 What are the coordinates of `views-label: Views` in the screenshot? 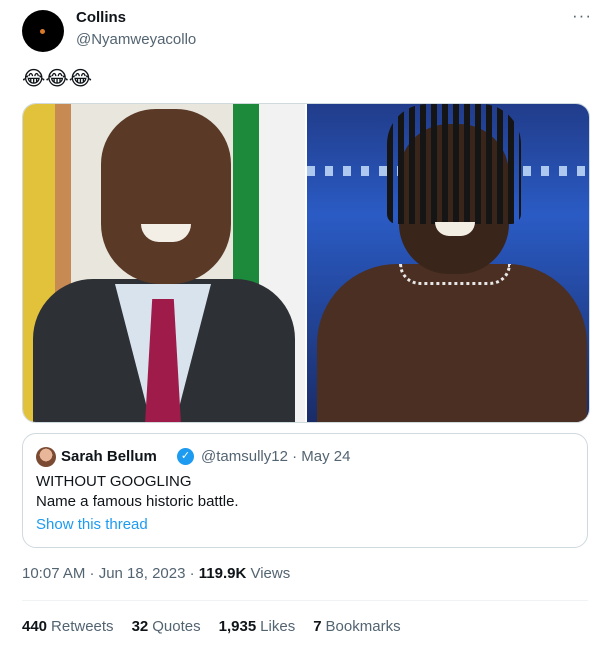 It's located at (268, 573).